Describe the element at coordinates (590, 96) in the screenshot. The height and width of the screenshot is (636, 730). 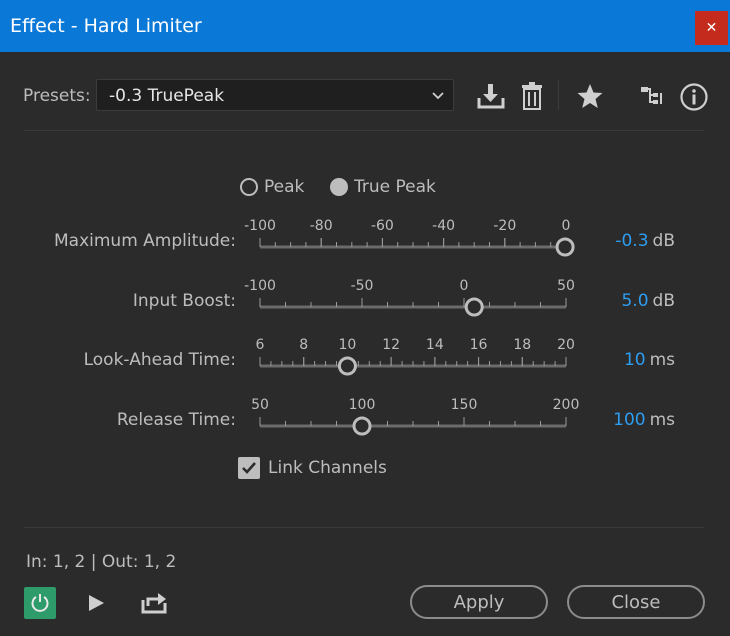
I see `favorite-star-icon` at that location.